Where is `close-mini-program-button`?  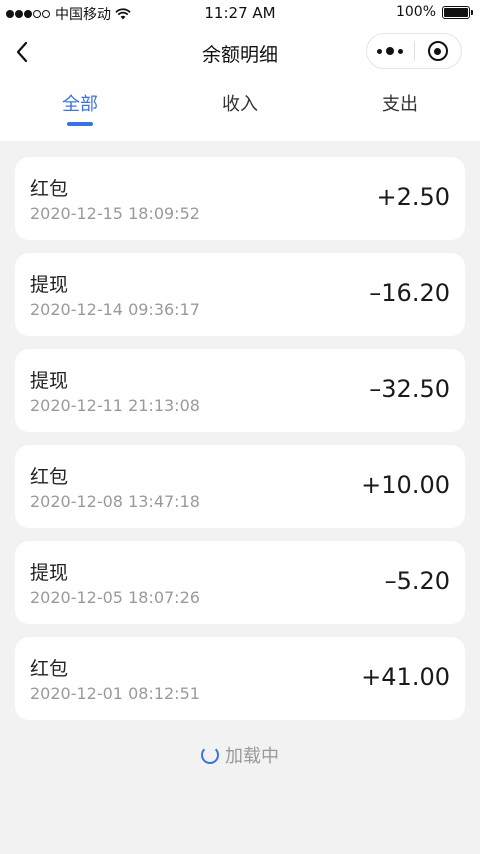
close-mini-program-button is located at coordinates (438, 51).